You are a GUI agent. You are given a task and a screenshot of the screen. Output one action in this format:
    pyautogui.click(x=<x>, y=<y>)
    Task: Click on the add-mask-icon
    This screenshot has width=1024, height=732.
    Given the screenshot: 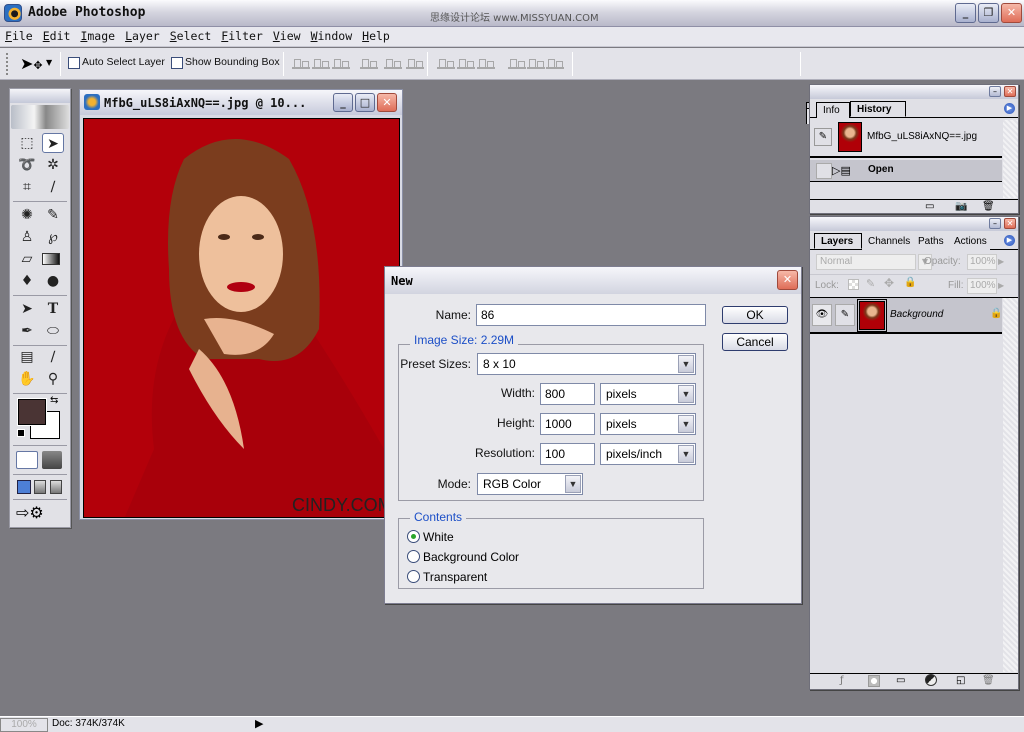 What is the action you would take?
    pyautogui.click(x=874, y=681)
    